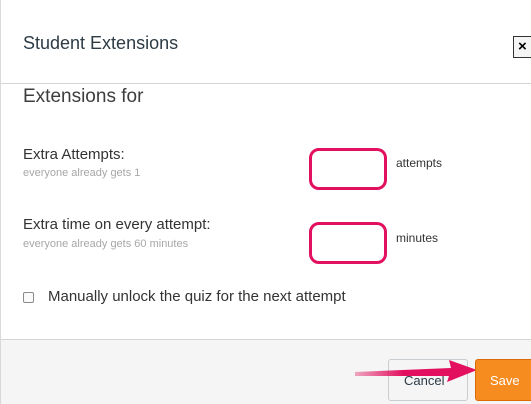 This screenshot has width=531, height=404. What do you see at coordinates (82, 173) in the screenshot?
I see `extra-attempts-hint: everyone already gets 1` at bounding box center [82, 173].